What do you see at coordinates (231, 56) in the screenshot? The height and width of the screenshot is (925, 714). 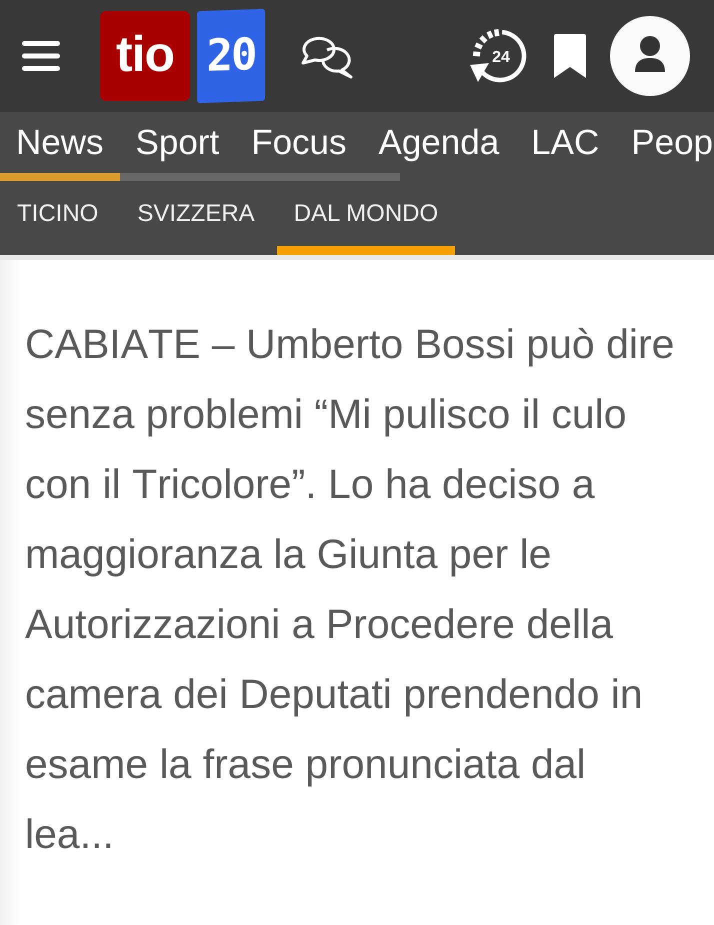 I see `logo-digits-tile: 20` at bounding box center [231, 56].